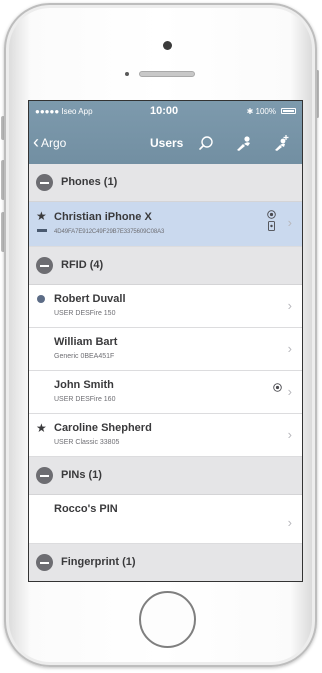 Image resolution: width=322 pixels, height=673 pixels. Describe the element at coordinates (165, 519) in the screenshot. I see `list-item: Rocco's PIN ›` at that location.